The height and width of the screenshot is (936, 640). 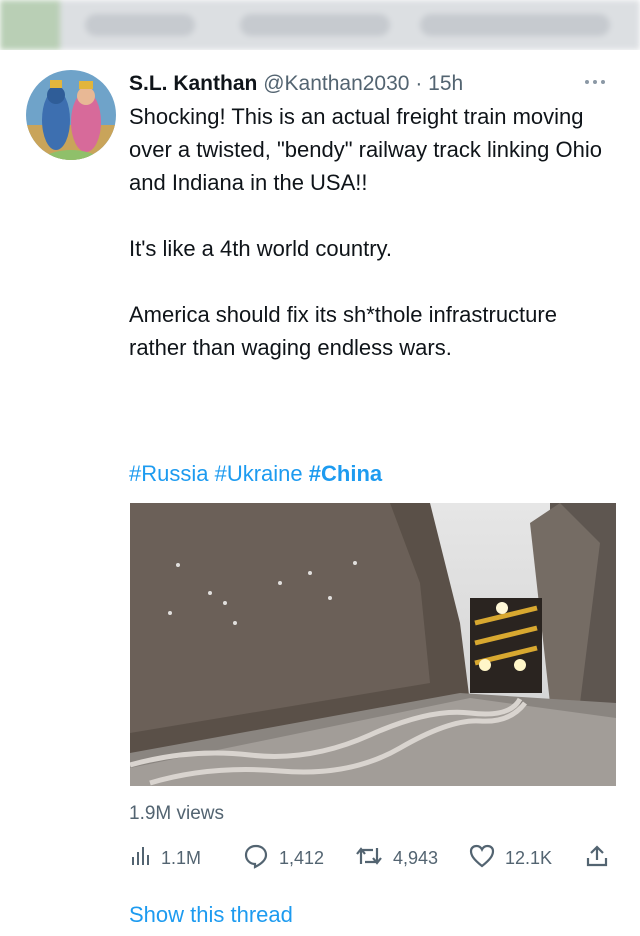 I want to click on like-count: 12.1K, so click(x=529, y=857).